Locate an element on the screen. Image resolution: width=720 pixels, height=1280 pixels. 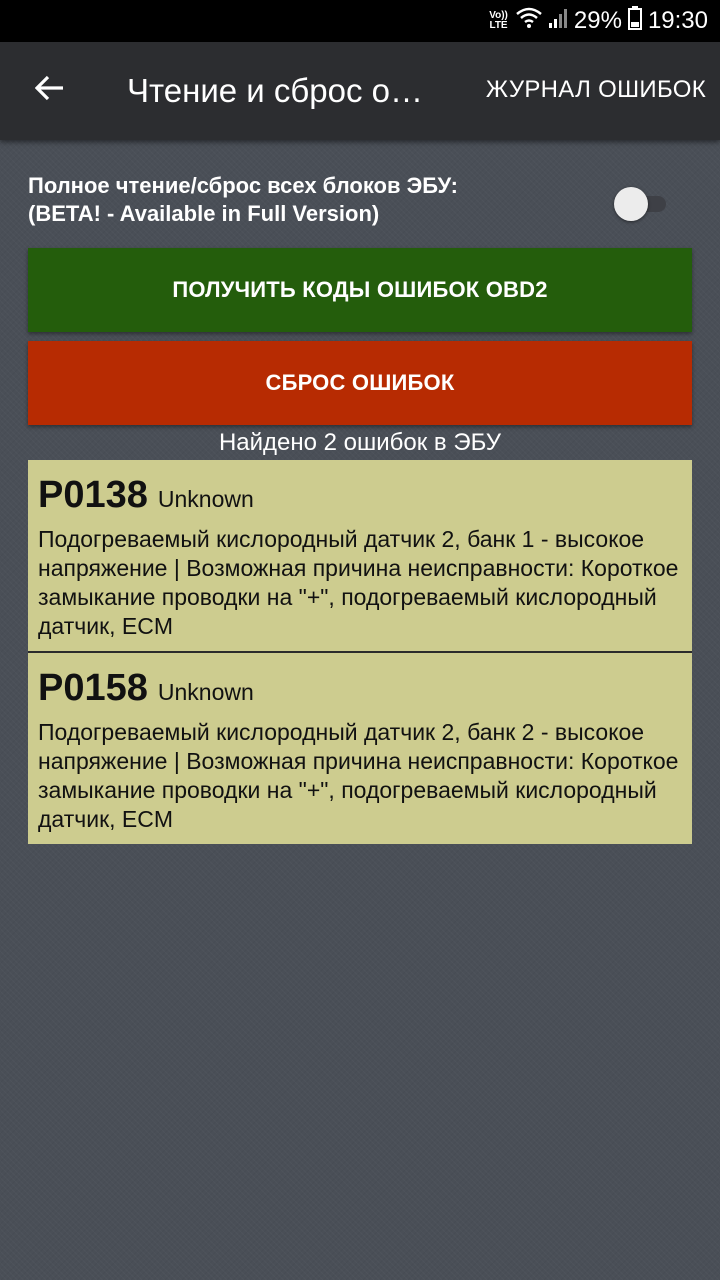
status-icons: Vo)) LTE 29% 19:30 is located at coordinates (598, 21).